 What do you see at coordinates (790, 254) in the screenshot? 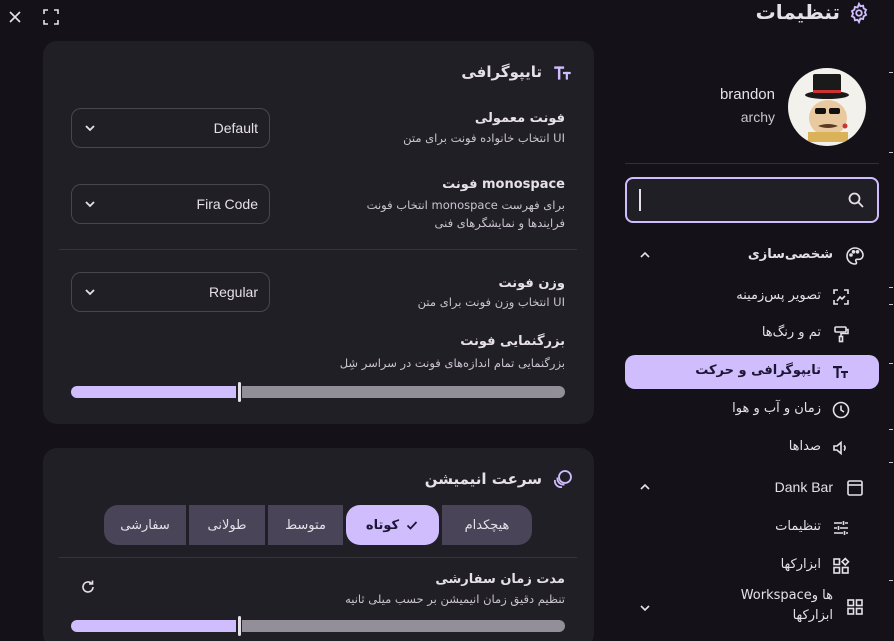
I see `sidebar-item-label: شخصی‌سازی` at bounding box center [790, 254].